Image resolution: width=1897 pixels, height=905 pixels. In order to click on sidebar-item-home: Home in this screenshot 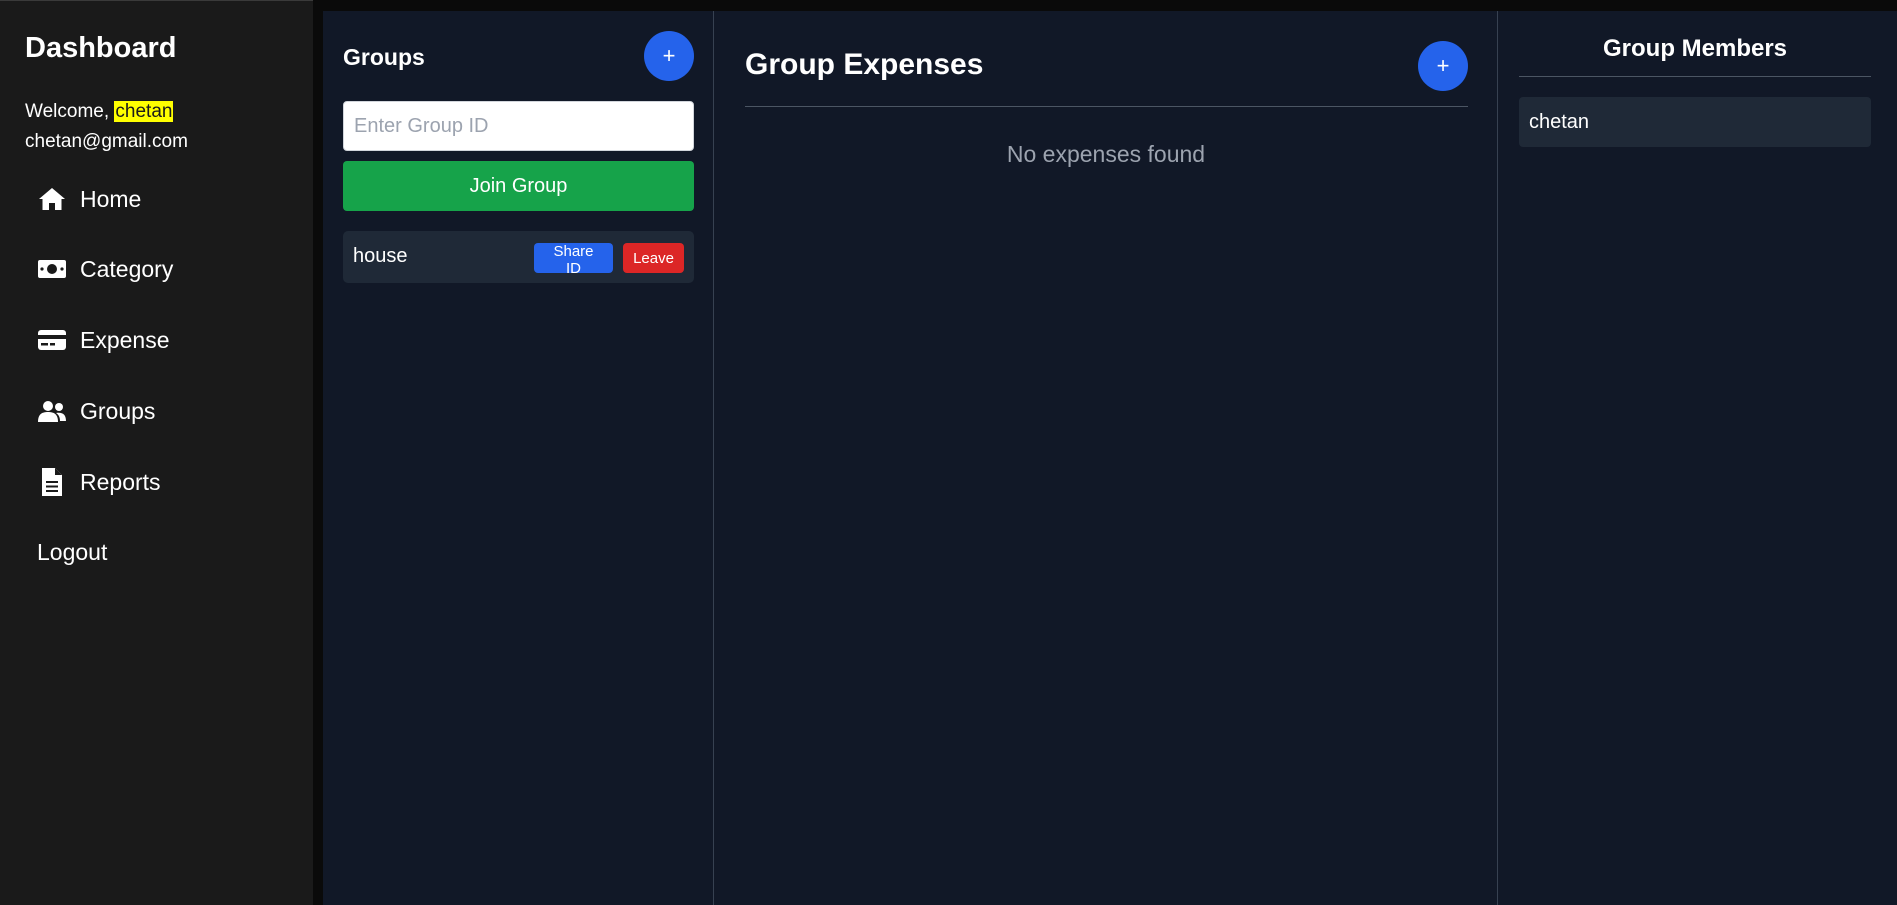, I will do `click(89, 199)`.